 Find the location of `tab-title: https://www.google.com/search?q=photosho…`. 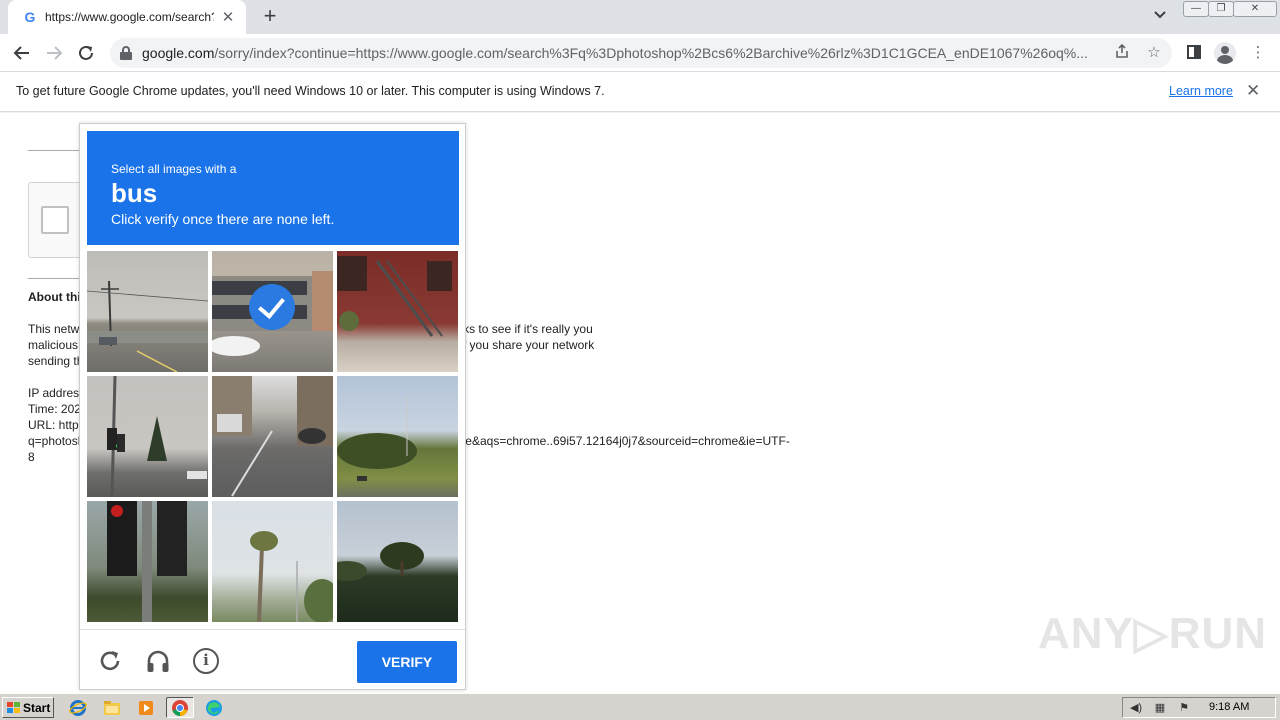

tab-title: https://www.google.com/search?q=photosho… is located at coordinates (129, 17).